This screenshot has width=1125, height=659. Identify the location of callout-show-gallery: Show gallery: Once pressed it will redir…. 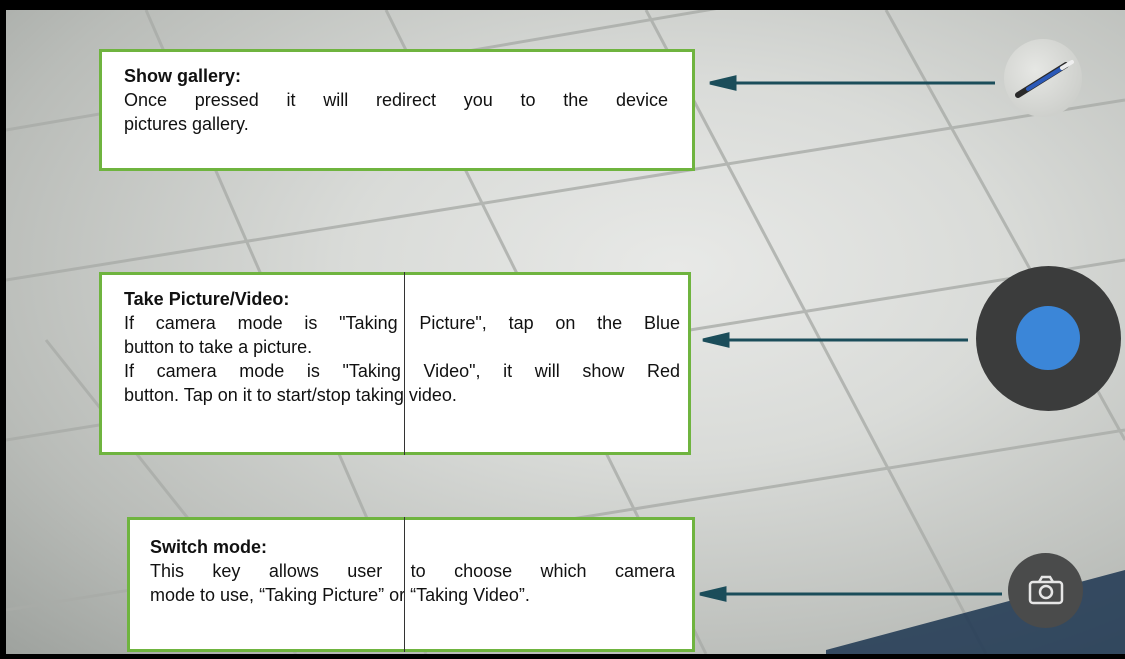
(397, 110).